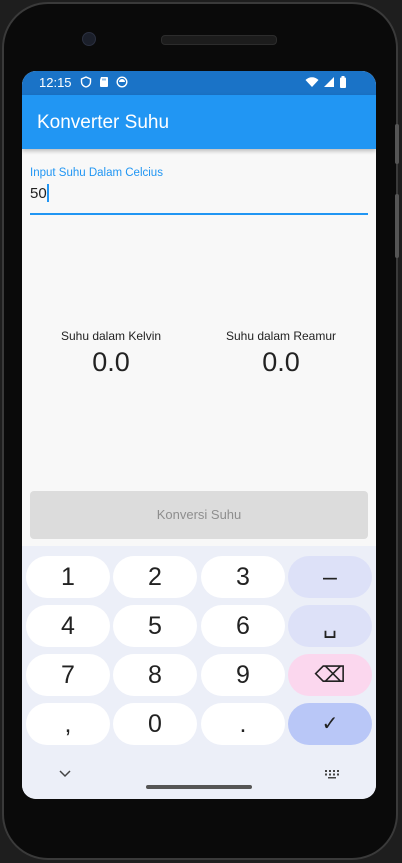  I want to click on key-4: 4, so click(68, 626).